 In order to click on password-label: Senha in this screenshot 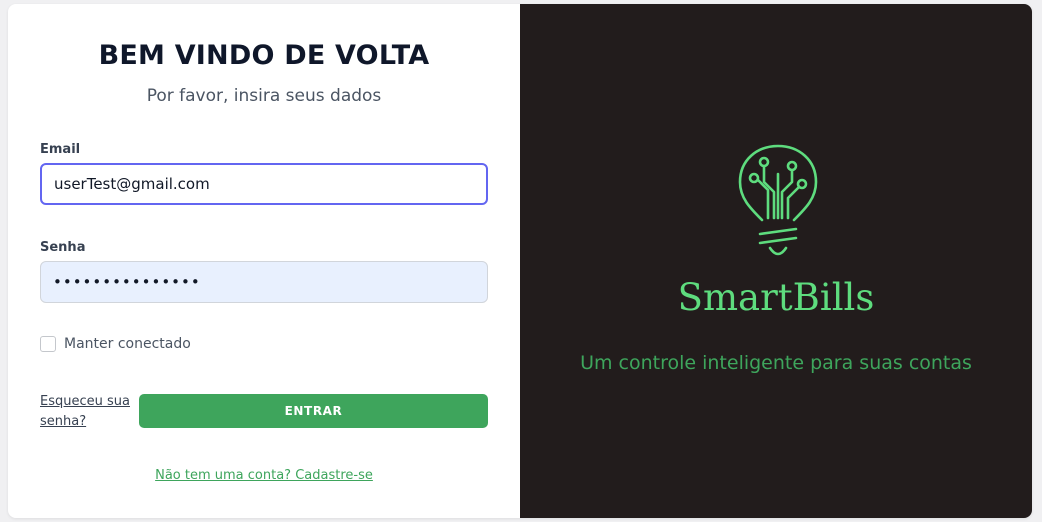, I will do `click(63, 247)`.